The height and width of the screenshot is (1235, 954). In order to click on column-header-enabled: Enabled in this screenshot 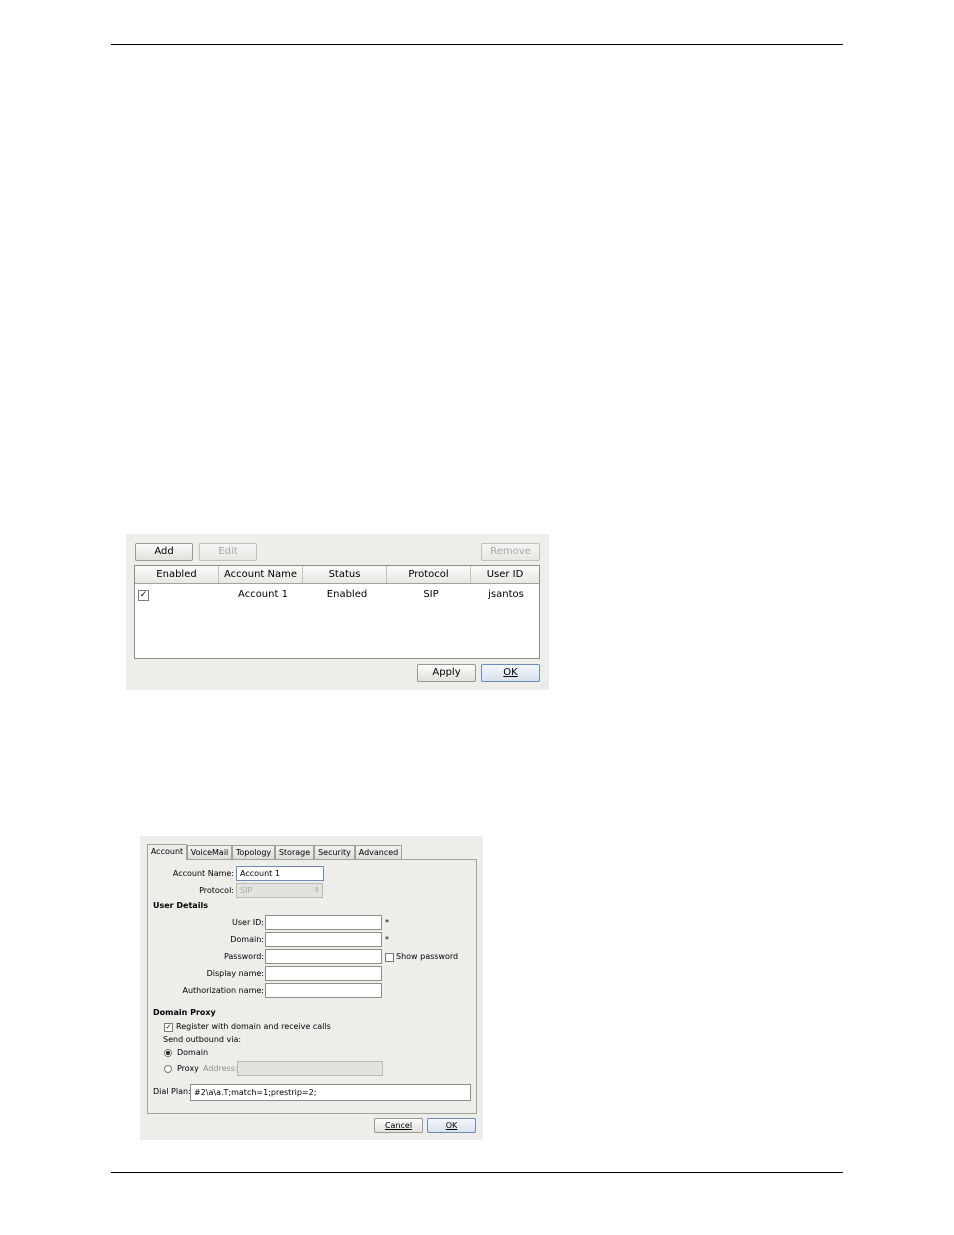, I will do `click(177, 574)`.